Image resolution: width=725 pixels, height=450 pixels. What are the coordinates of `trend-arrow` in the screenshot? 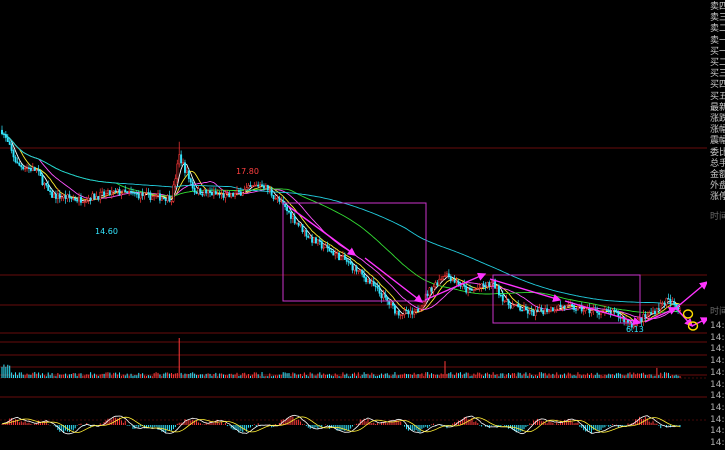 It's located at (691, 295).